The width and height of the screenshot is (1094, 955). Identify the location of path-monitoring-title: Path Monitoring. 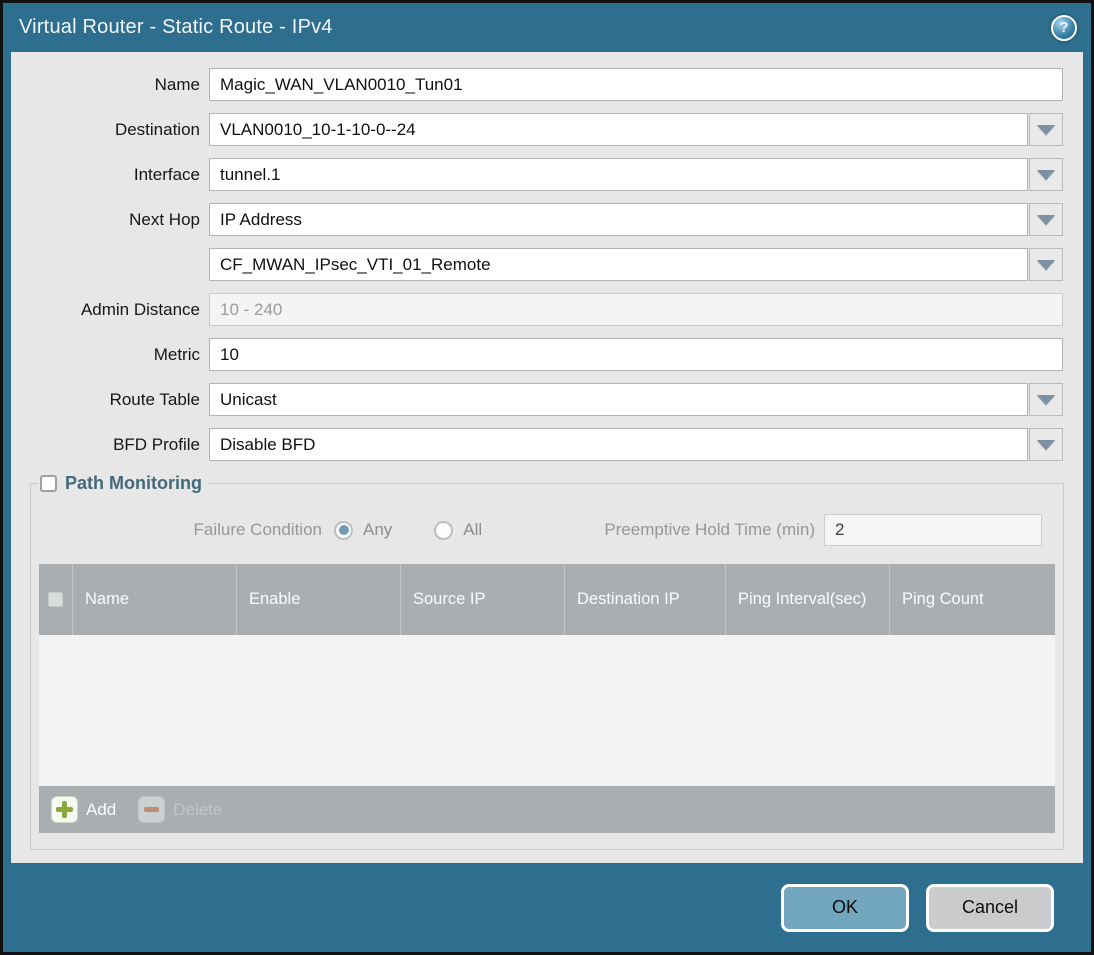
(133, 483).